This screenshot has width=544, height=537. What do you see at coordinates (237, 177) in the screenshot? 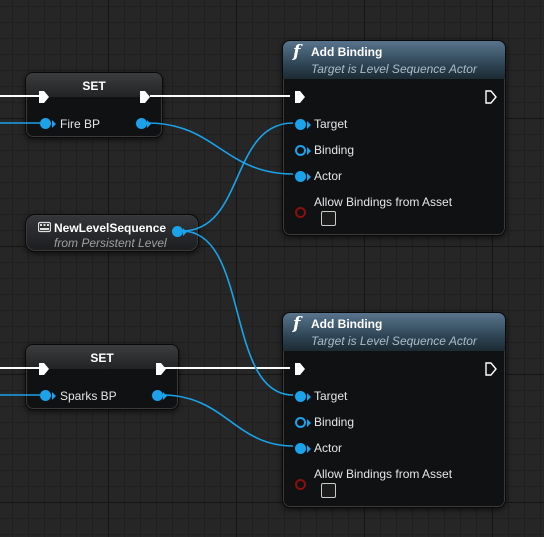
I see `wire-seq-to-target1` at bounding box center [237, 177].